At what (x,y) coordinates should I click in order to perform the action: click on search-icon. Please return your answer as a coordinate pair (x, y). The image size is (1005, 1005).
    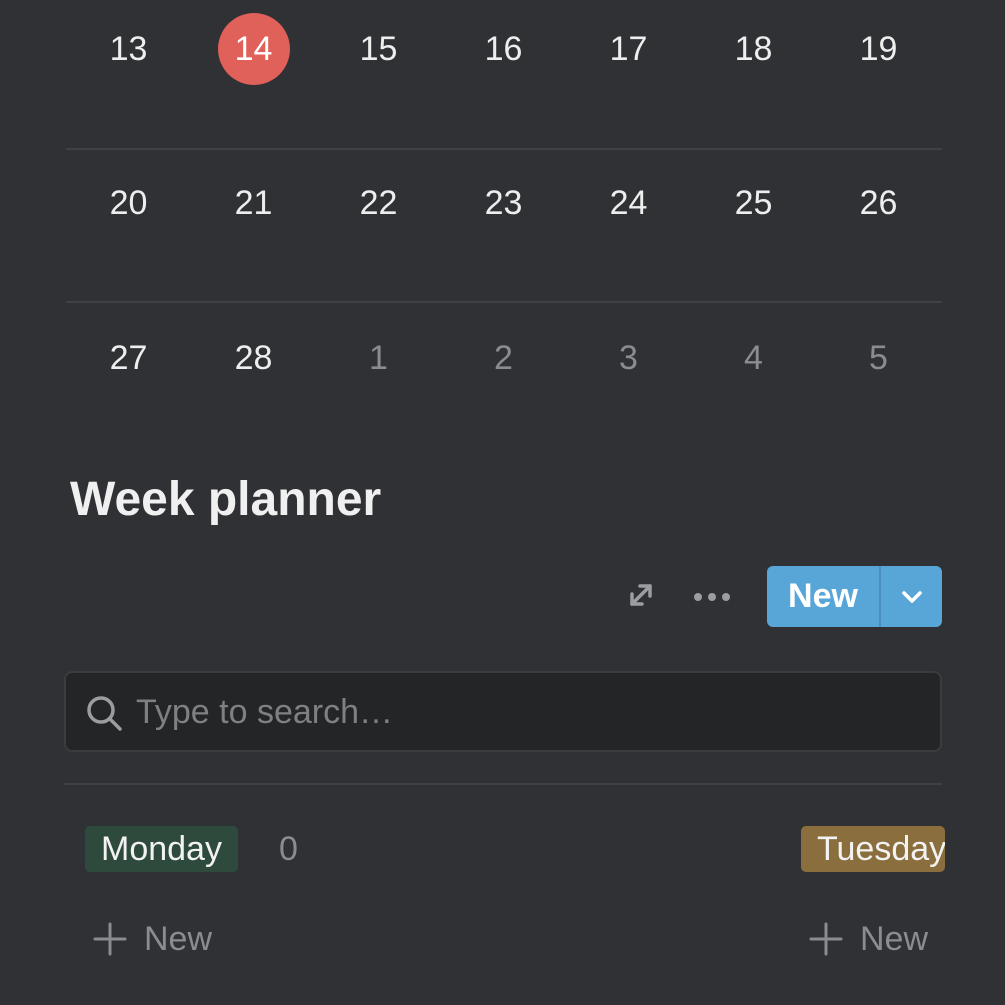
    Looking at the image, I should click on (104, 713).